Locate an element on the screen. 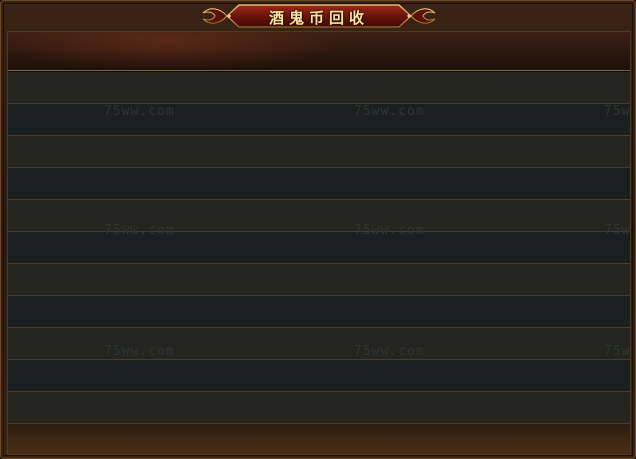  list-header is located at coordinates (319, 52).